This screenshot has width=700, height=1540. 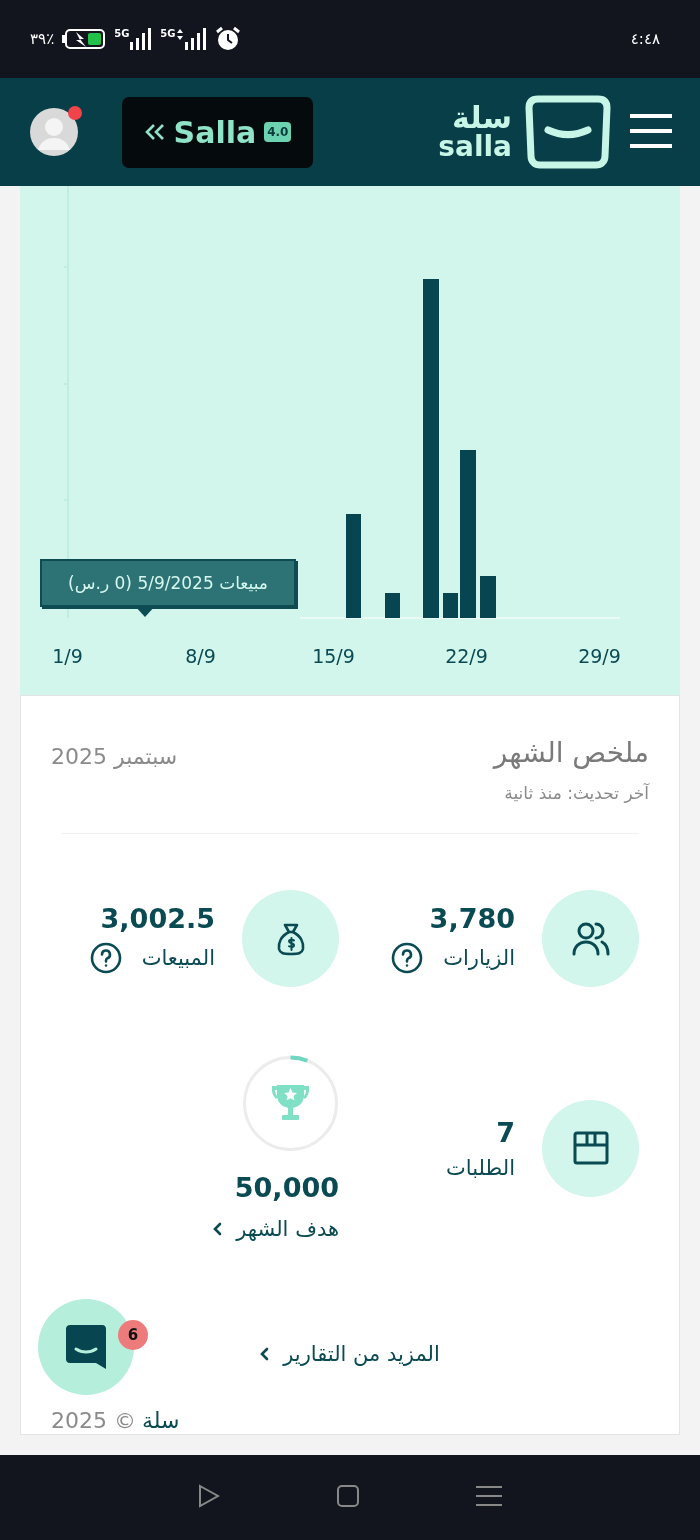 I want to click on stat-value: 3,002.5, so click(x=157, y=918).